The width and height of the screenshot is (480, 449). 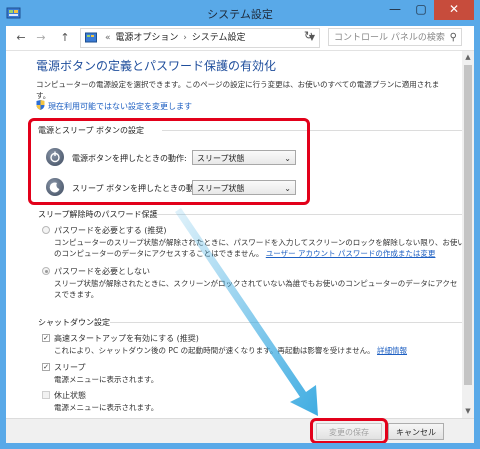 I want to click on no-password-radio, so click(x=46, y=271).